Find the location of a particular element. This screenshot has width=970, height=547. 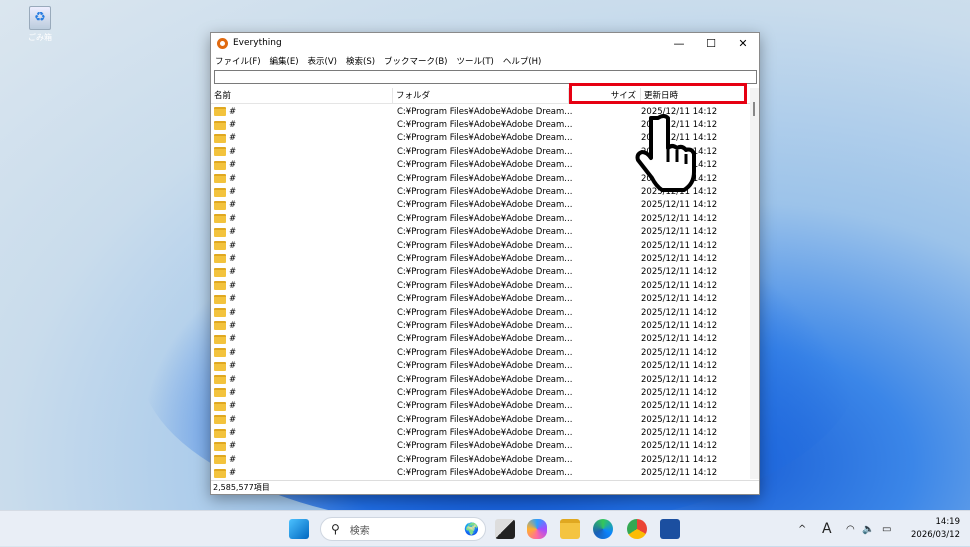

minimize-button: — is located at coordinates (679, 43).